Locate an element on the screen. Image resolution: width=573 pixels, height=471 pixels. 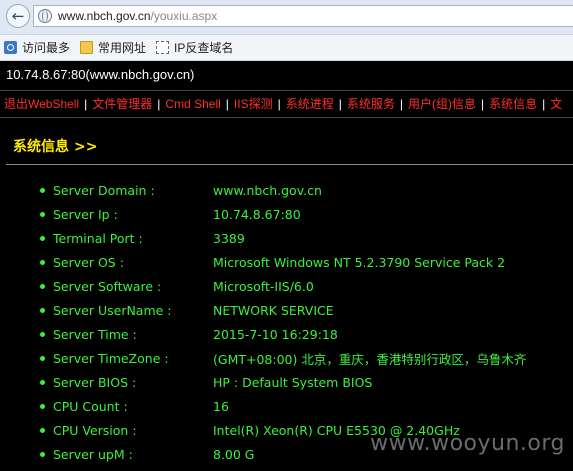
favorite-label: IP反查域名 is located at coordinates (204, 48).